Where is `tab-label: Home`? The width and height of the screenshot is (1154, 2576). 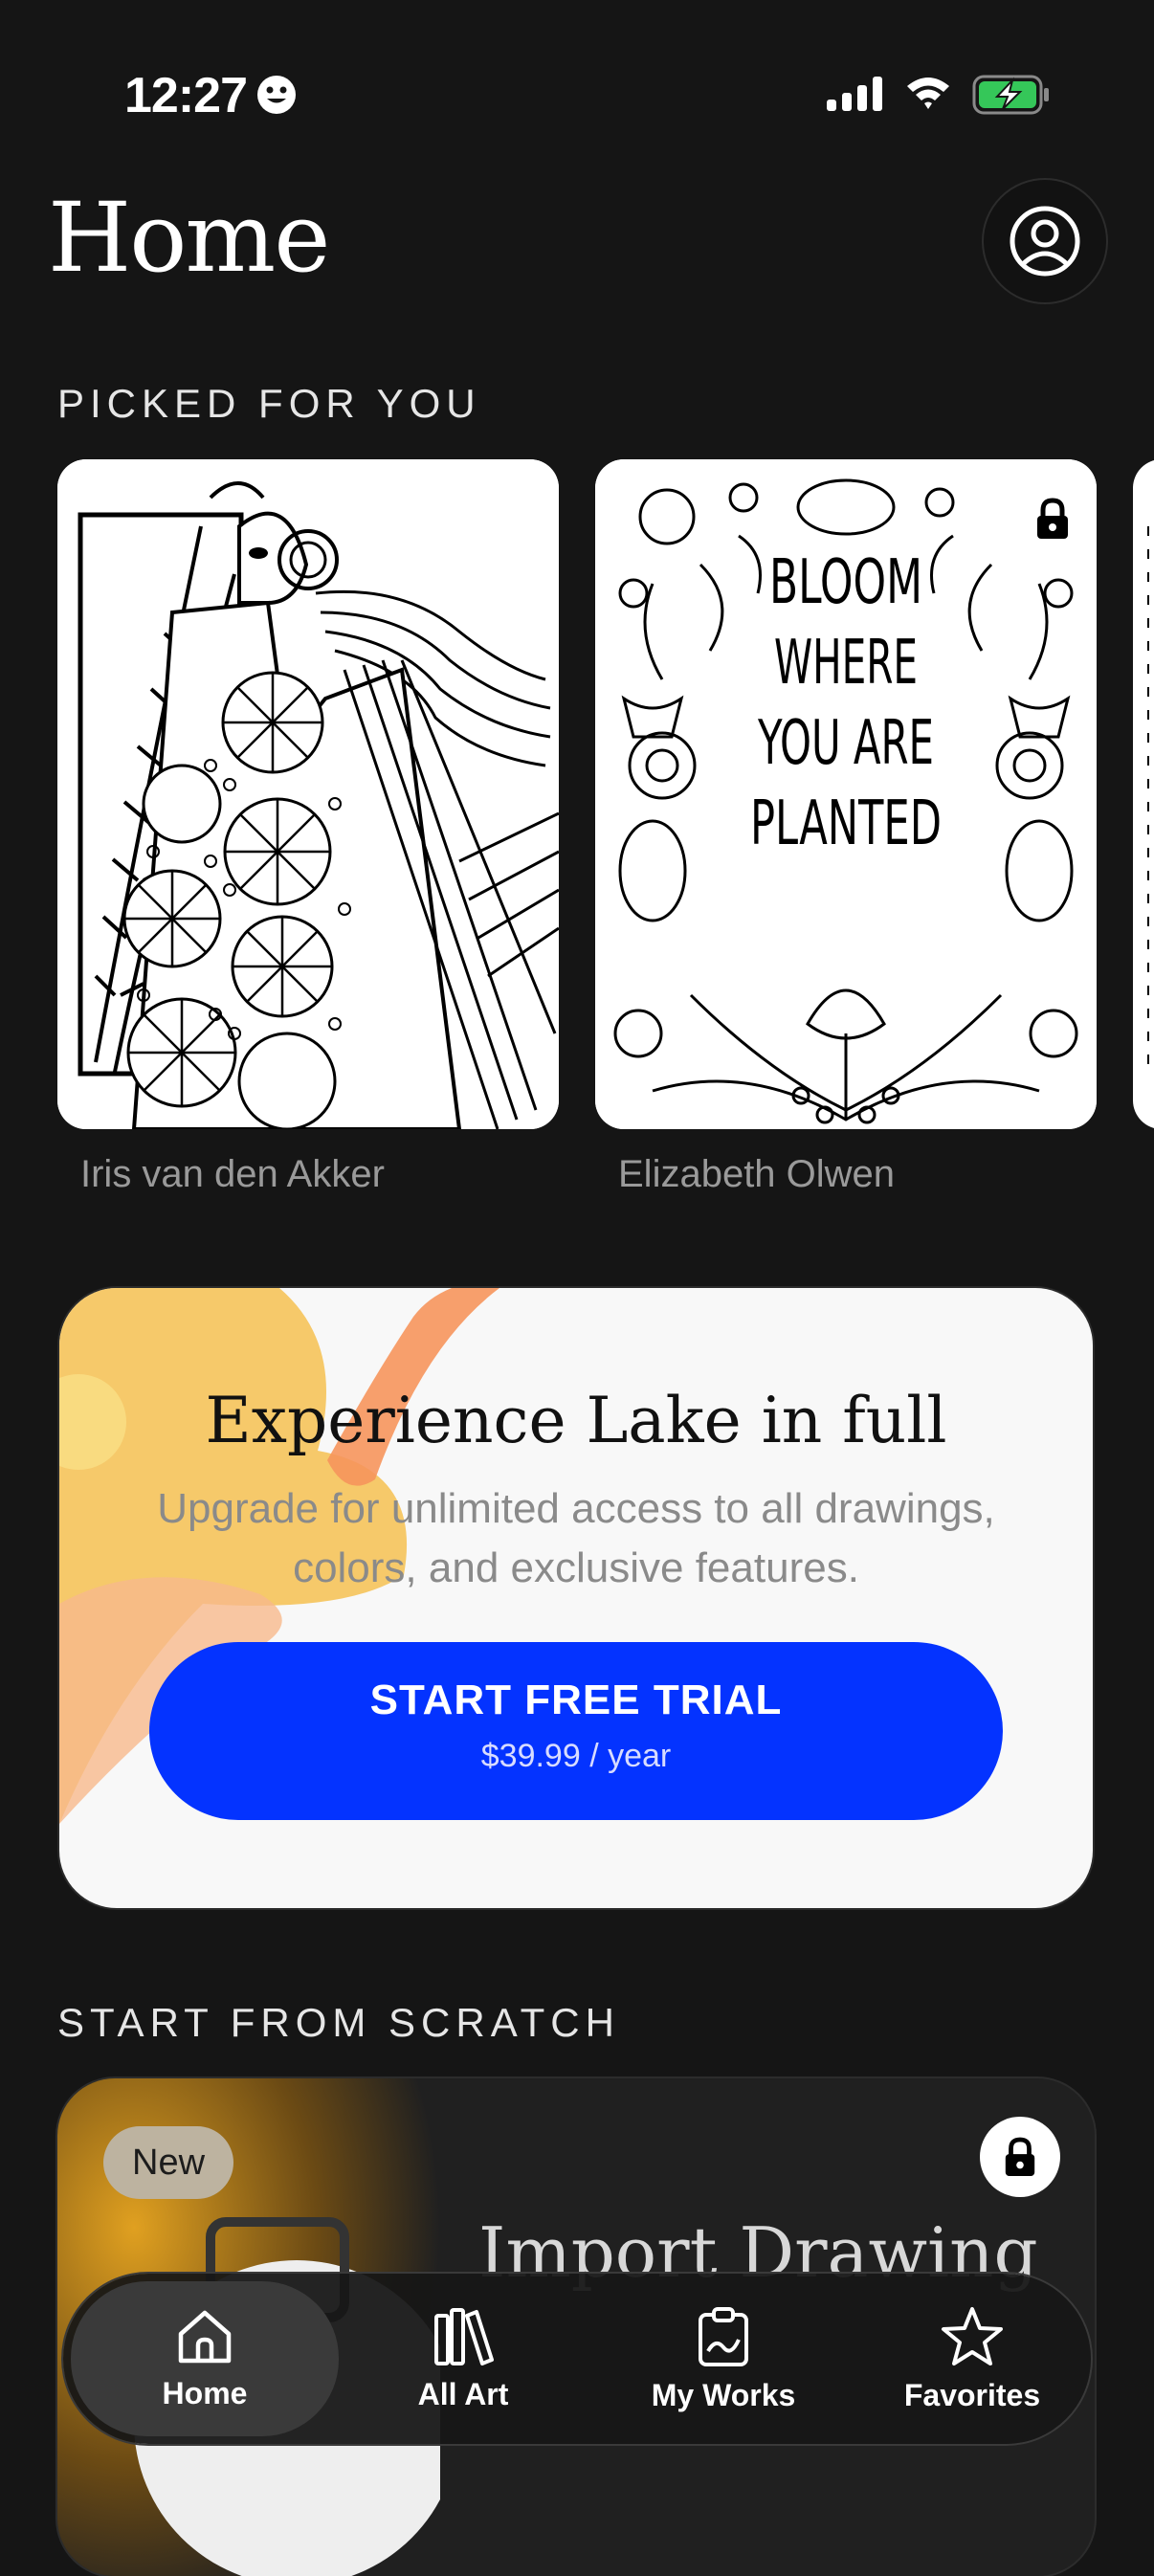 tab-label: Home is located at coordinates (205, 2392).